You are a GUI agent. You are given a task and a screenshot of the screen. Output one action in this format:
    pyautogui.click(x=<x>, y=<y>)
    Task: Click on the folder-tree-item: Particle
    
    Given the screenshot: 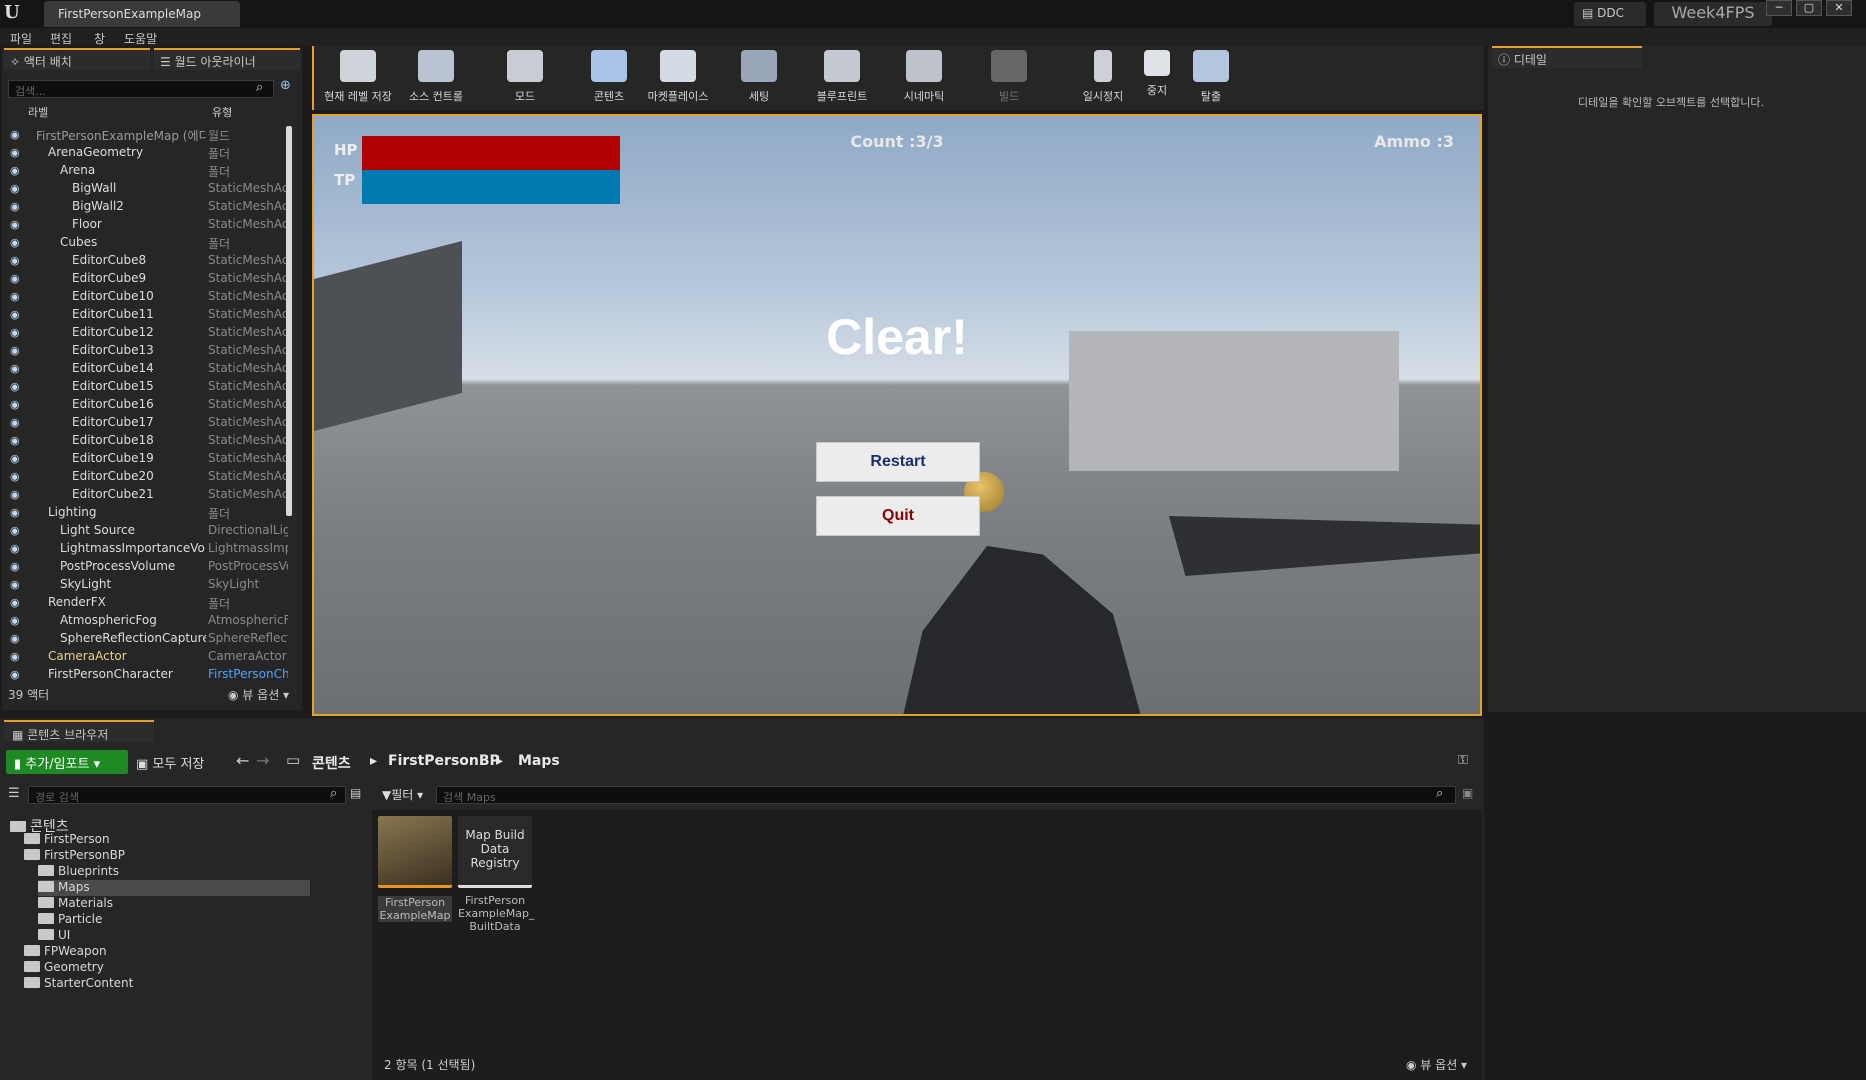 What is the action you would take?
    pyautogui.click(x=70, y=920)
    